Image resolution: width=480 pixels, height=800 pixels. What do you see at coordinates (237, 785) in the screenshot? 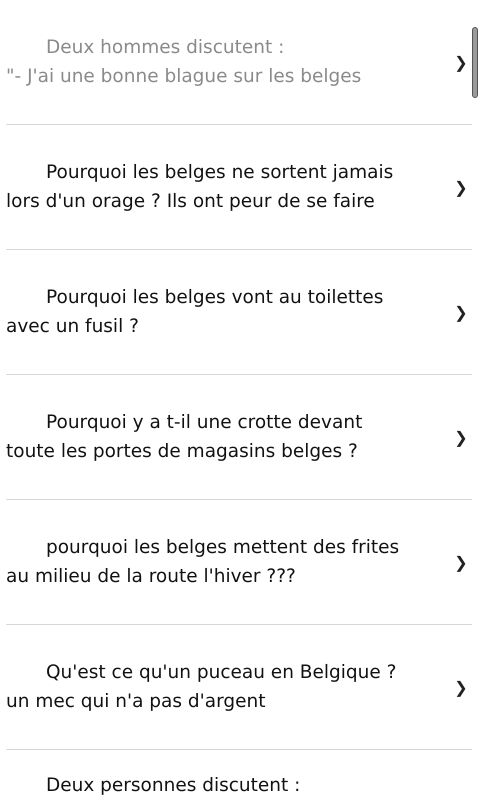
I see `joke-text: Deux personnes discutent :` at bounding box center [237, 785].